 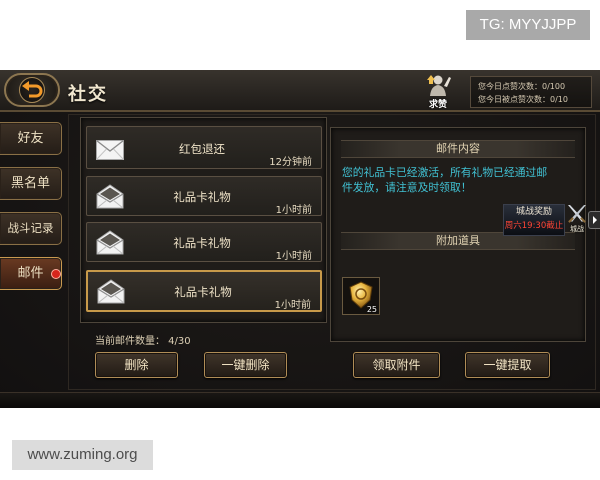 I want to click on tab-mail: 邮件, so click(x=31, y=273).